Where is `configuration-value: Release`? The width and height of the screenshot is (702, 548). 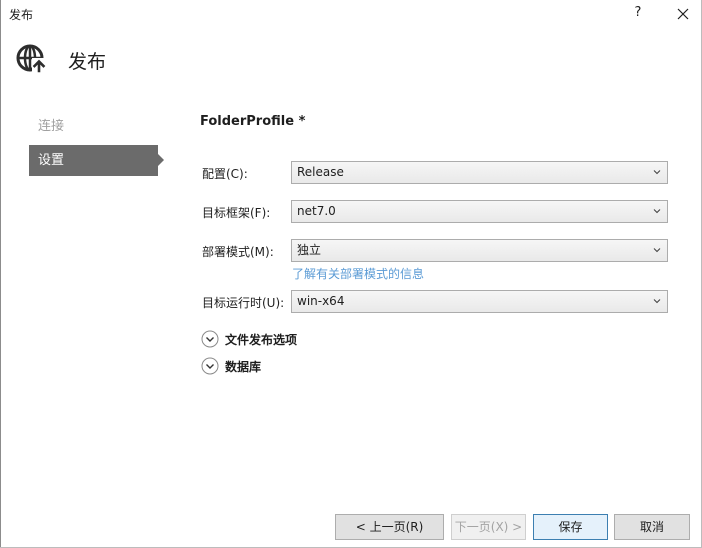 configuration-value: Release is located at coordinates (320, 172).